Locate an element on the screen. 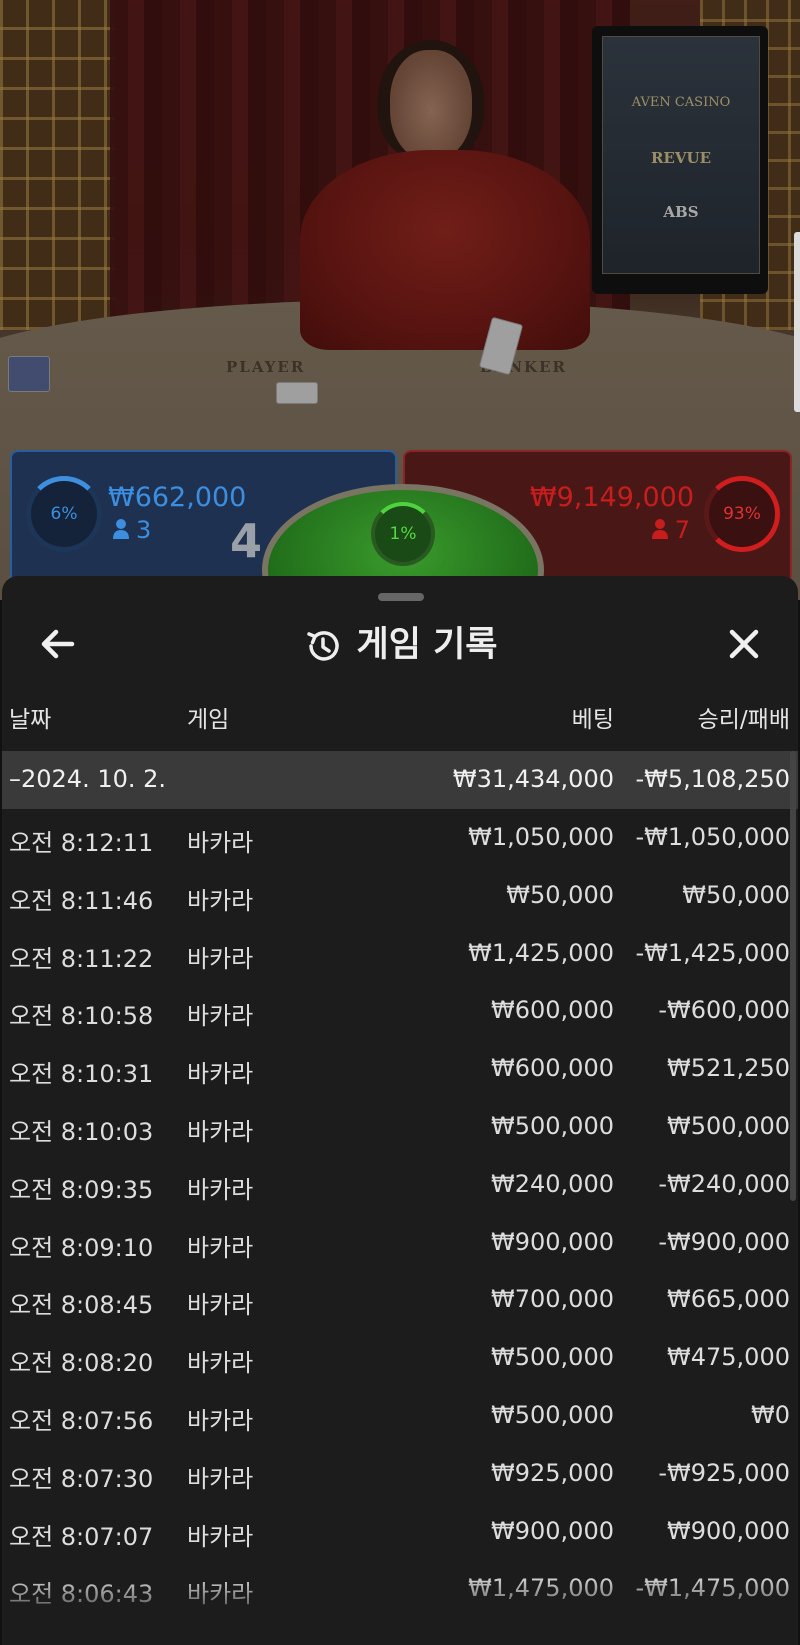 The width and height of the screenshot is (800, 1645). row-winloss: -₩600,000 is located at coordinates (724, 1010).